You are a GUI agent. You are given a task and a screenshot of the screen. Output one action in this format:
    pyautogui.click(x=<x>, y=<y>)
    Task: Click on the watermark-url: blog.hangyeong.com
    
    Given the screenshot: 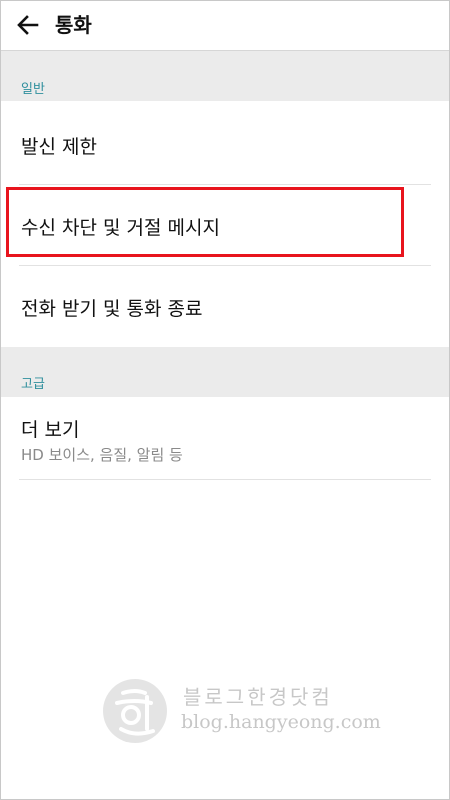 What is the action you would take?
    pyautogui.click(x=281, y=722)
    